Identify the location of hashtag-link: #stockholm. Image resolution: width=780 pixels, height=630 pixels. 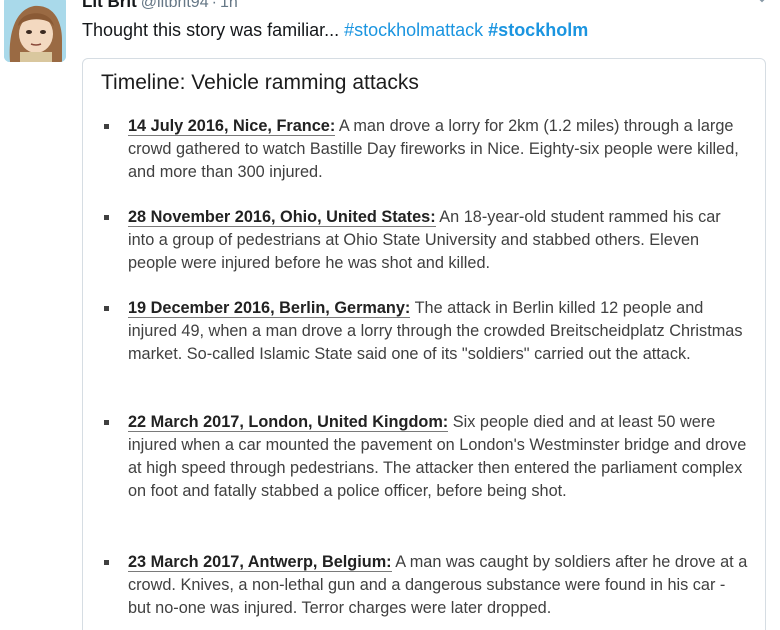
(538, 30).